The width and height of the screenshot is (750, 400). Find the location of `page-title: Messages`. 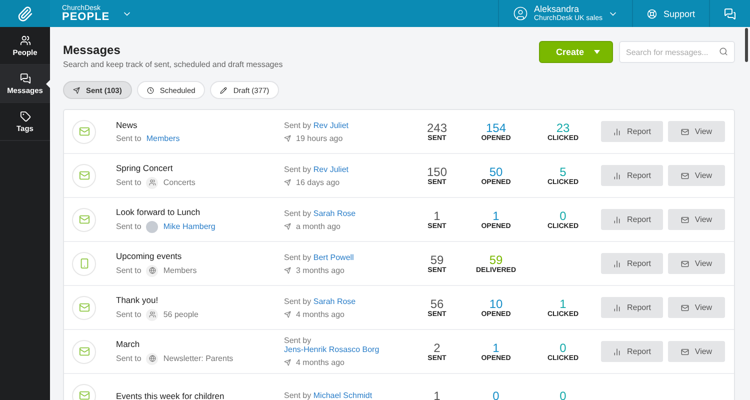

page-title: Messages is located at coordinates (92, 50).